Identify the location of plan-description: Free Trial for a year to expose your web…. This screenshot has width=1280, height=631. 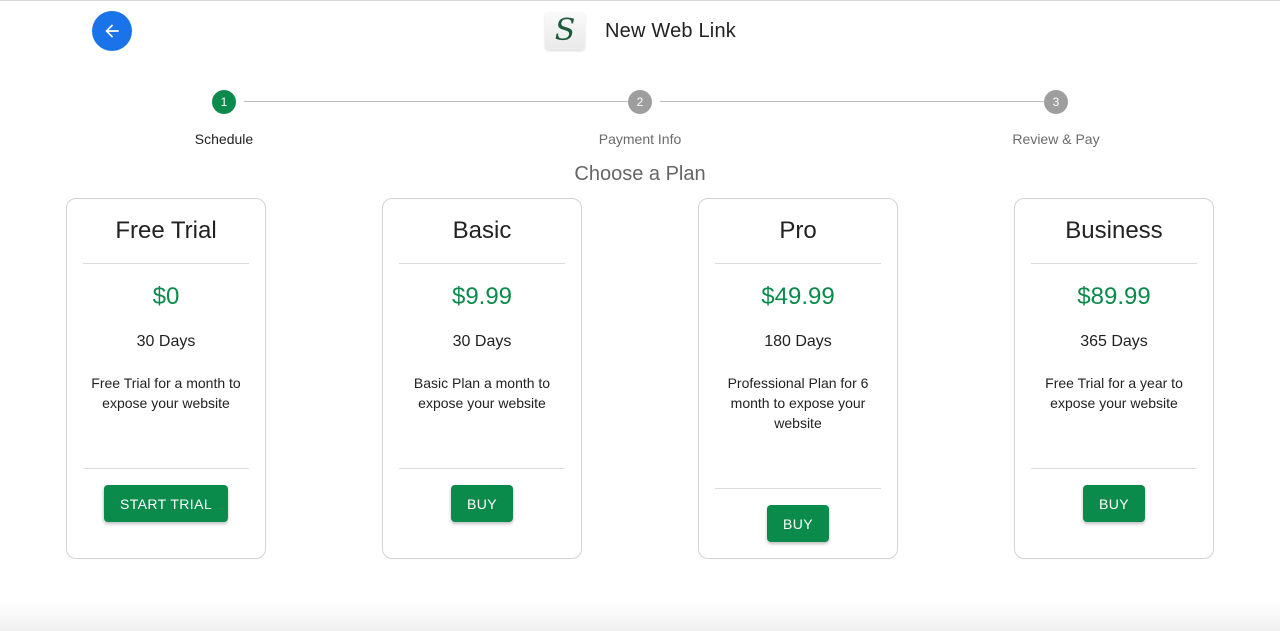
(1114, 393).